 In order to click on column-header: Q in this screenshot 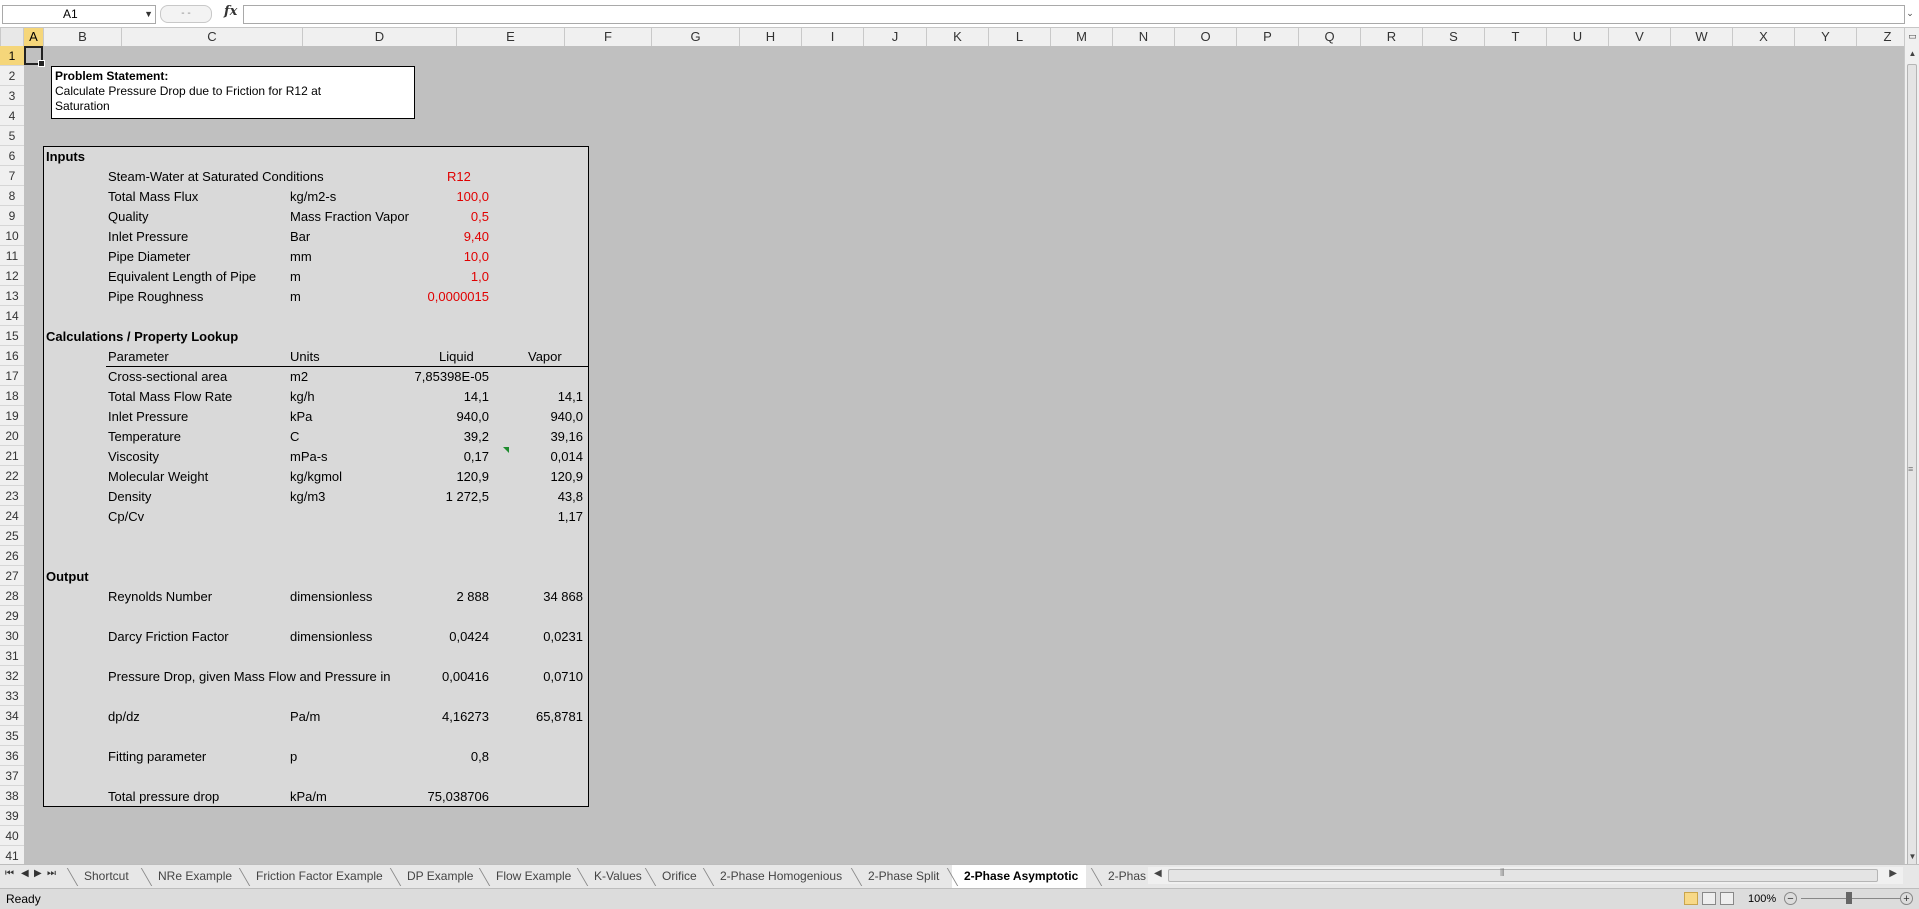, I will do `click(1330, 37)`.